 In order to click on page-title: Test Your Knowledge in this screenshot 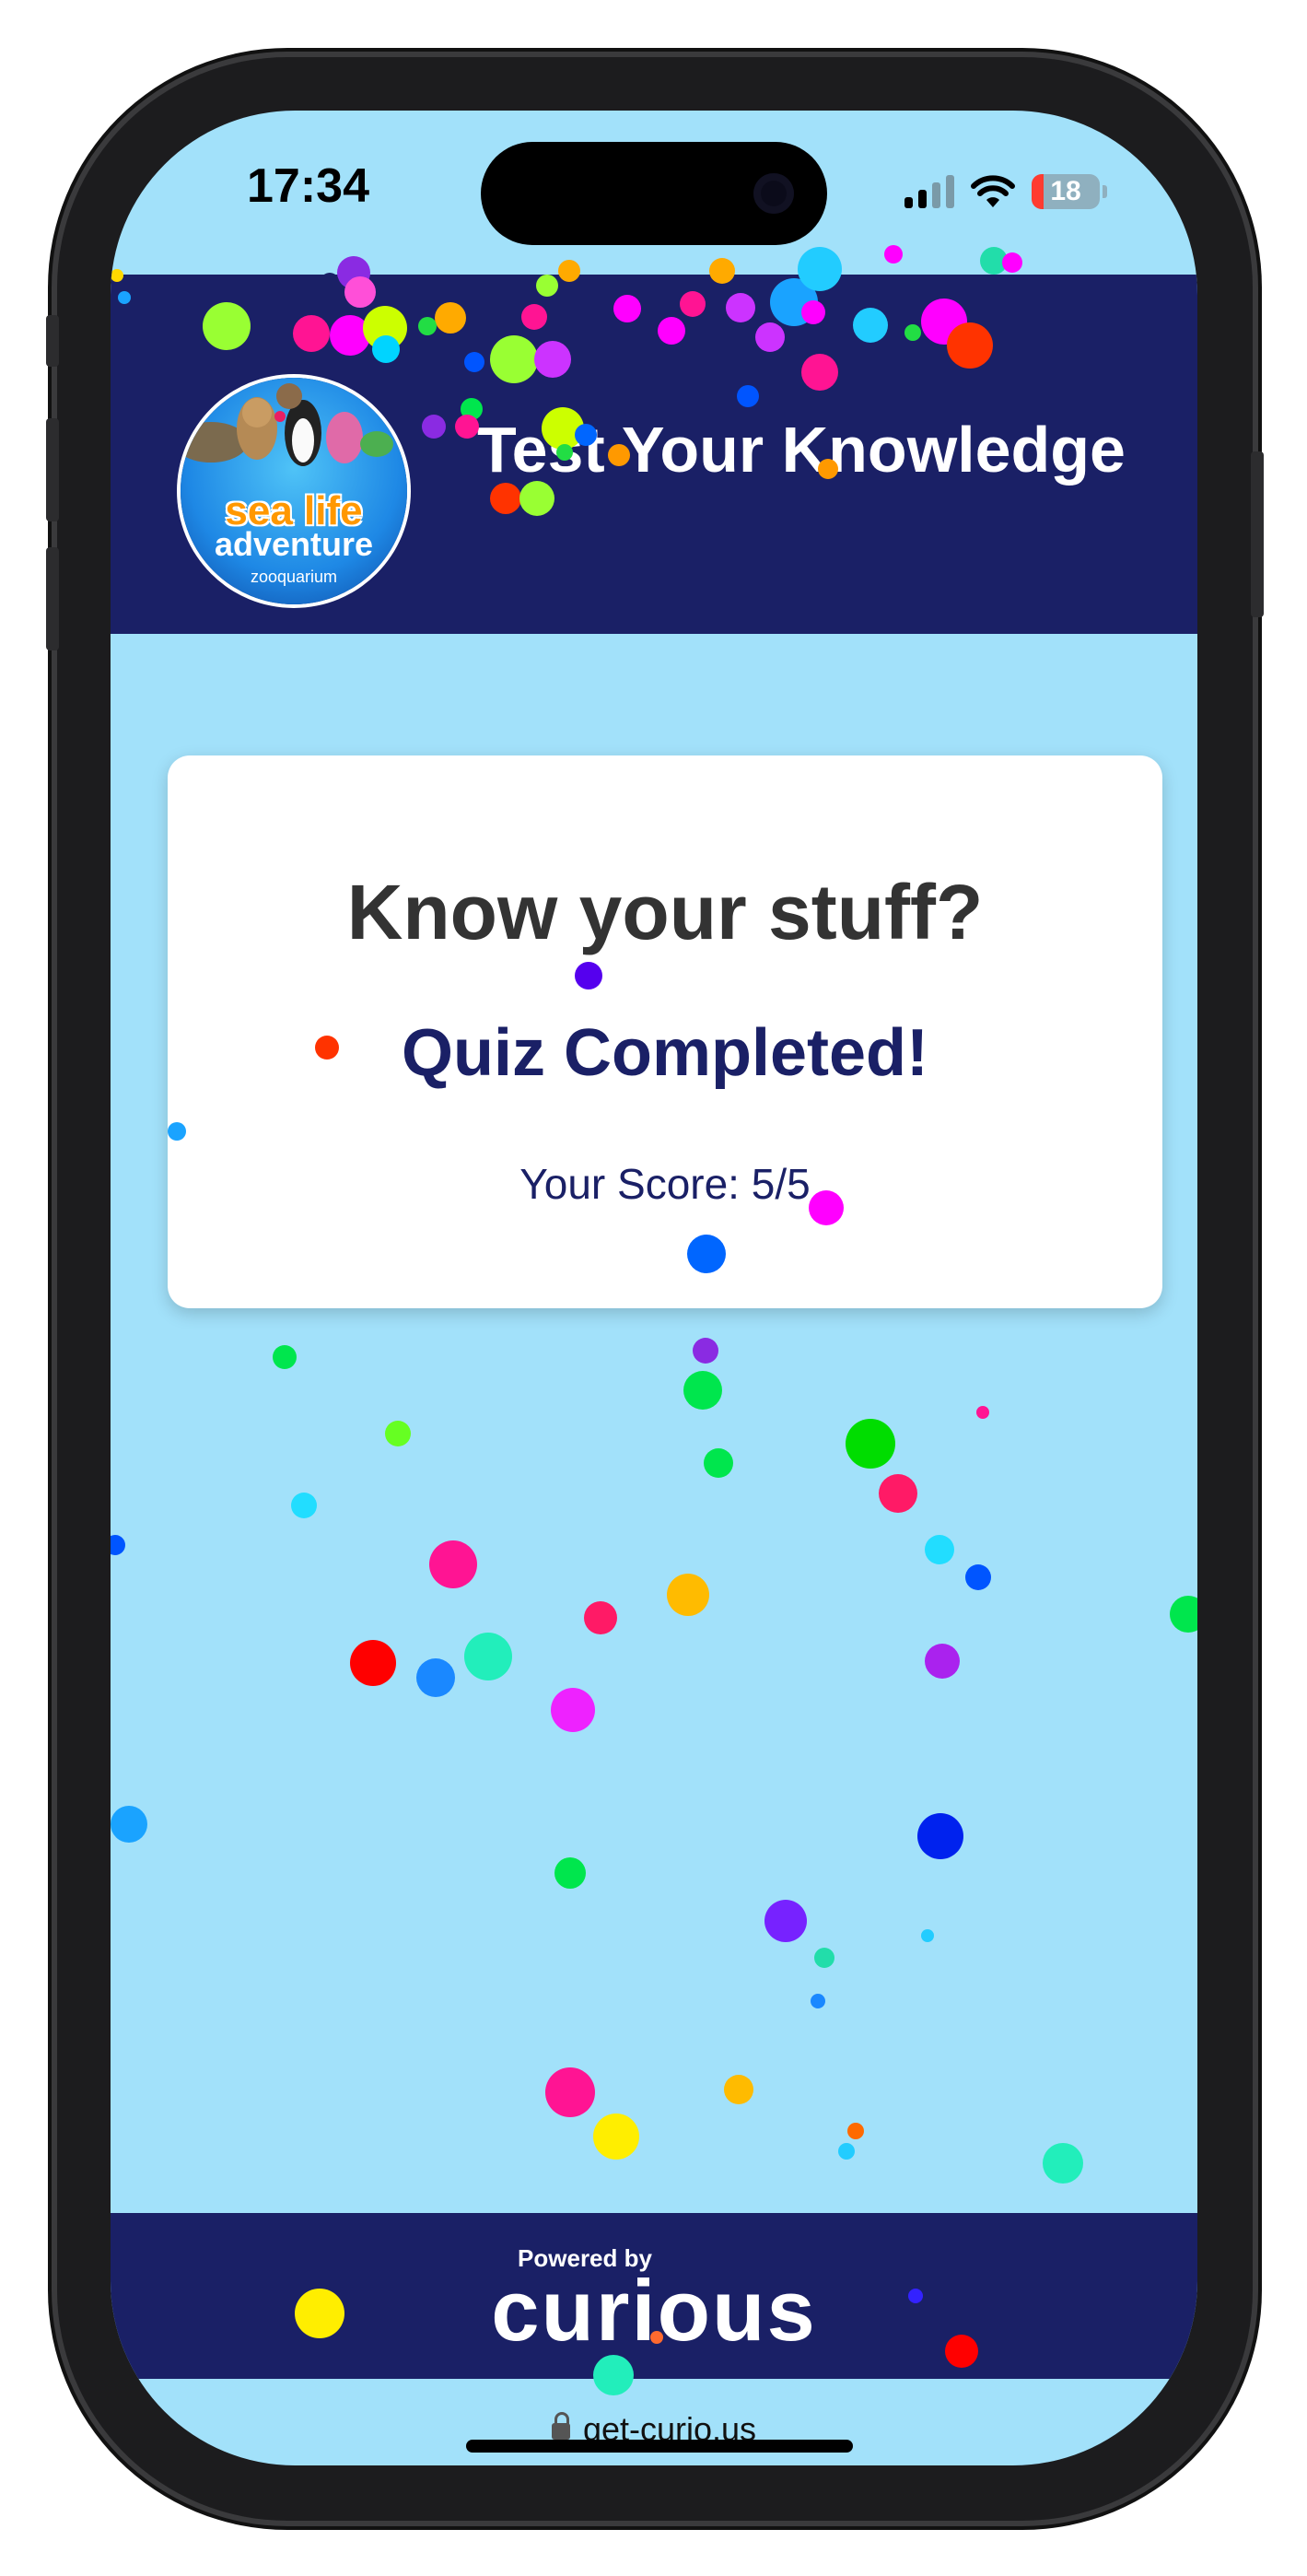, I will do `click(802, 450)`.